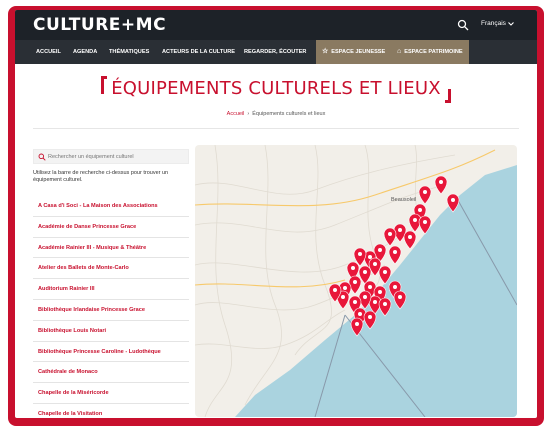 The height and width of the screenshot is (434, 556). I want to click on nav-item-espace-patrimoine: ⌂ ESPACE PATRIMOINE, so click(430, 52).